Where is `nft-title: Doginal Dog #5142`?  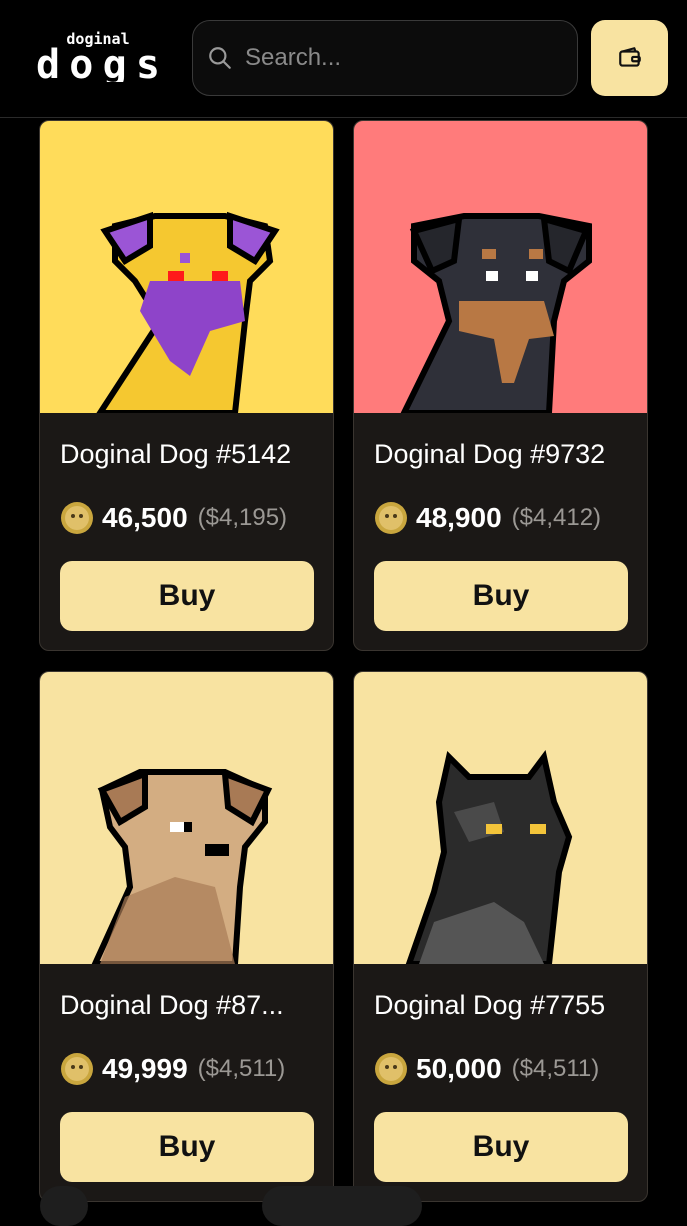
nft-title: Doginal Dog #5142 is located at coordinates (176, 454).